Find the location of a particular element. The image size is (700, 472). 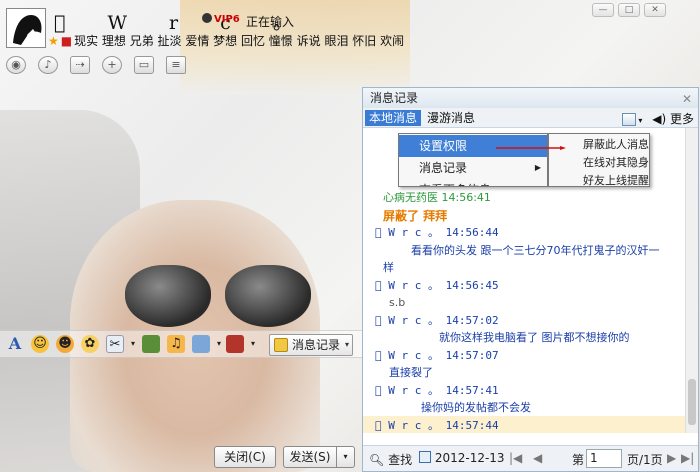

panel-footer: 🔍︎ 查找 2012-12-13 |◀ ◀ 第 1 页/1页 ▶ ▶| is located at coordinates (530, 458).